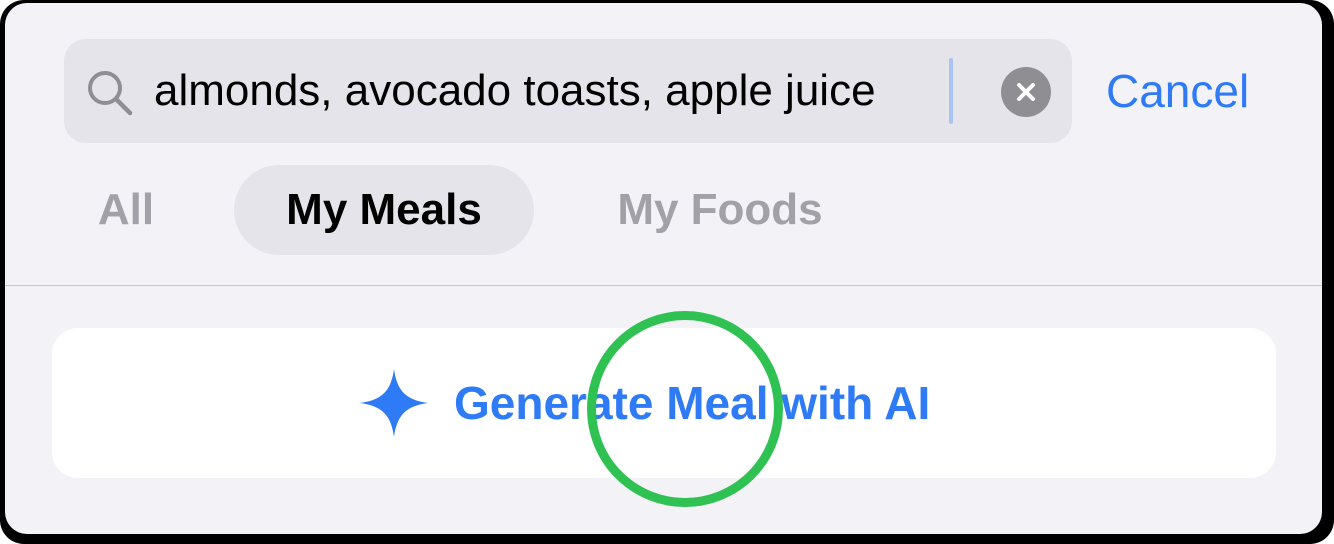  I want to click on tab-my-meals: My Meals, so click(384, 210).